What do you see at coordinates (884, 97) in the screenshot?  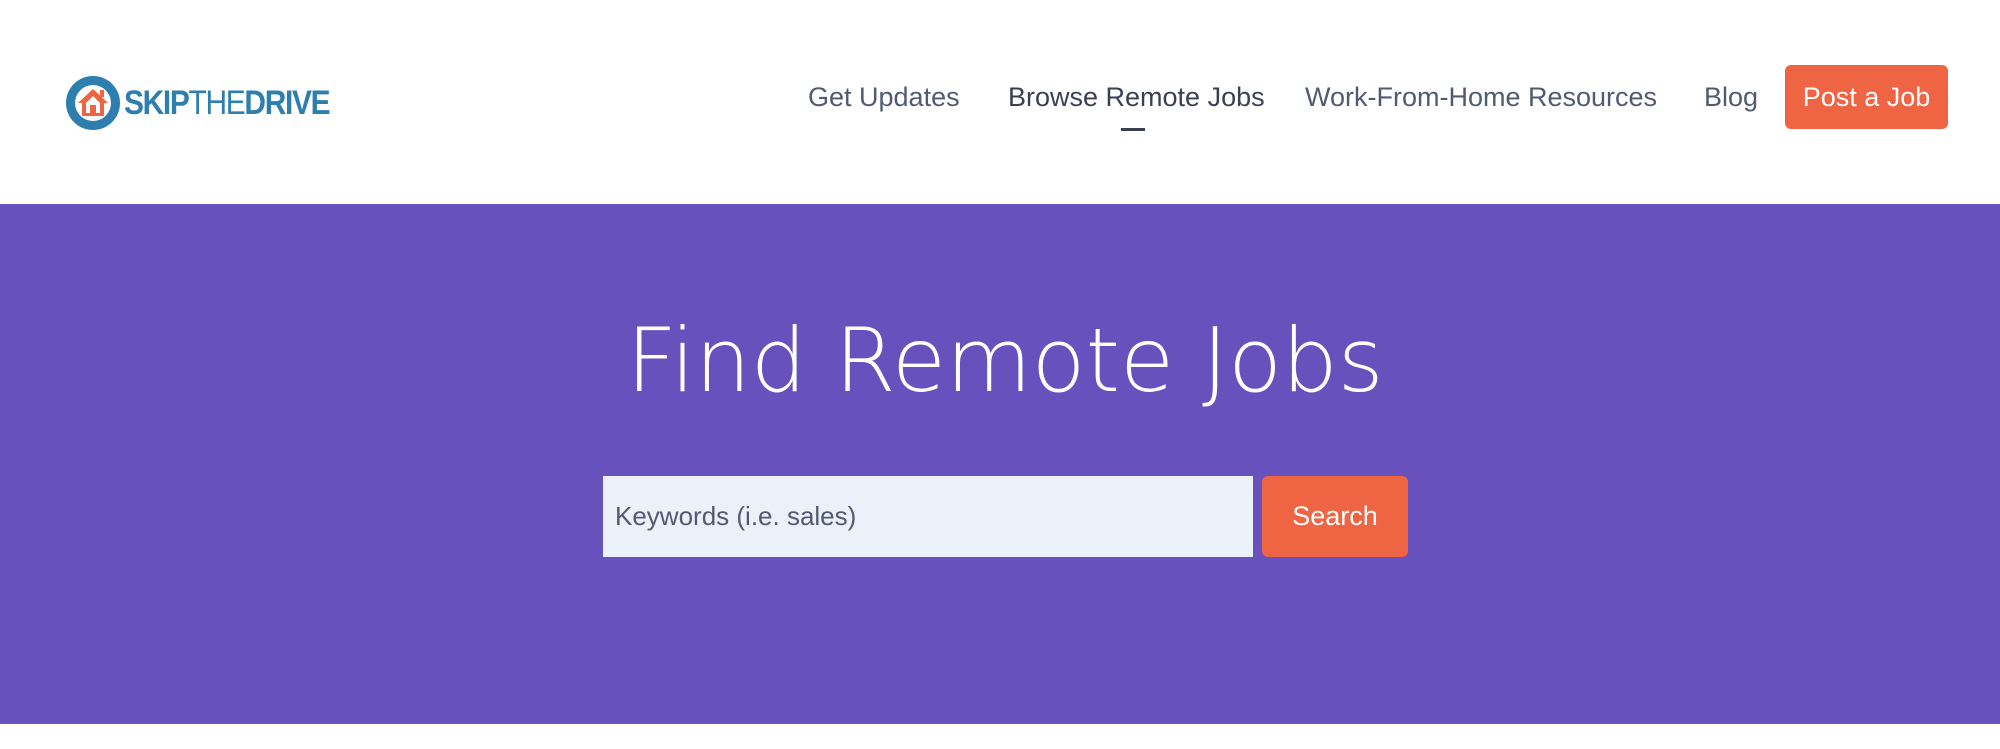 I see `nav-link-get-updates: Get Updates` at bounding box center [884, 97].